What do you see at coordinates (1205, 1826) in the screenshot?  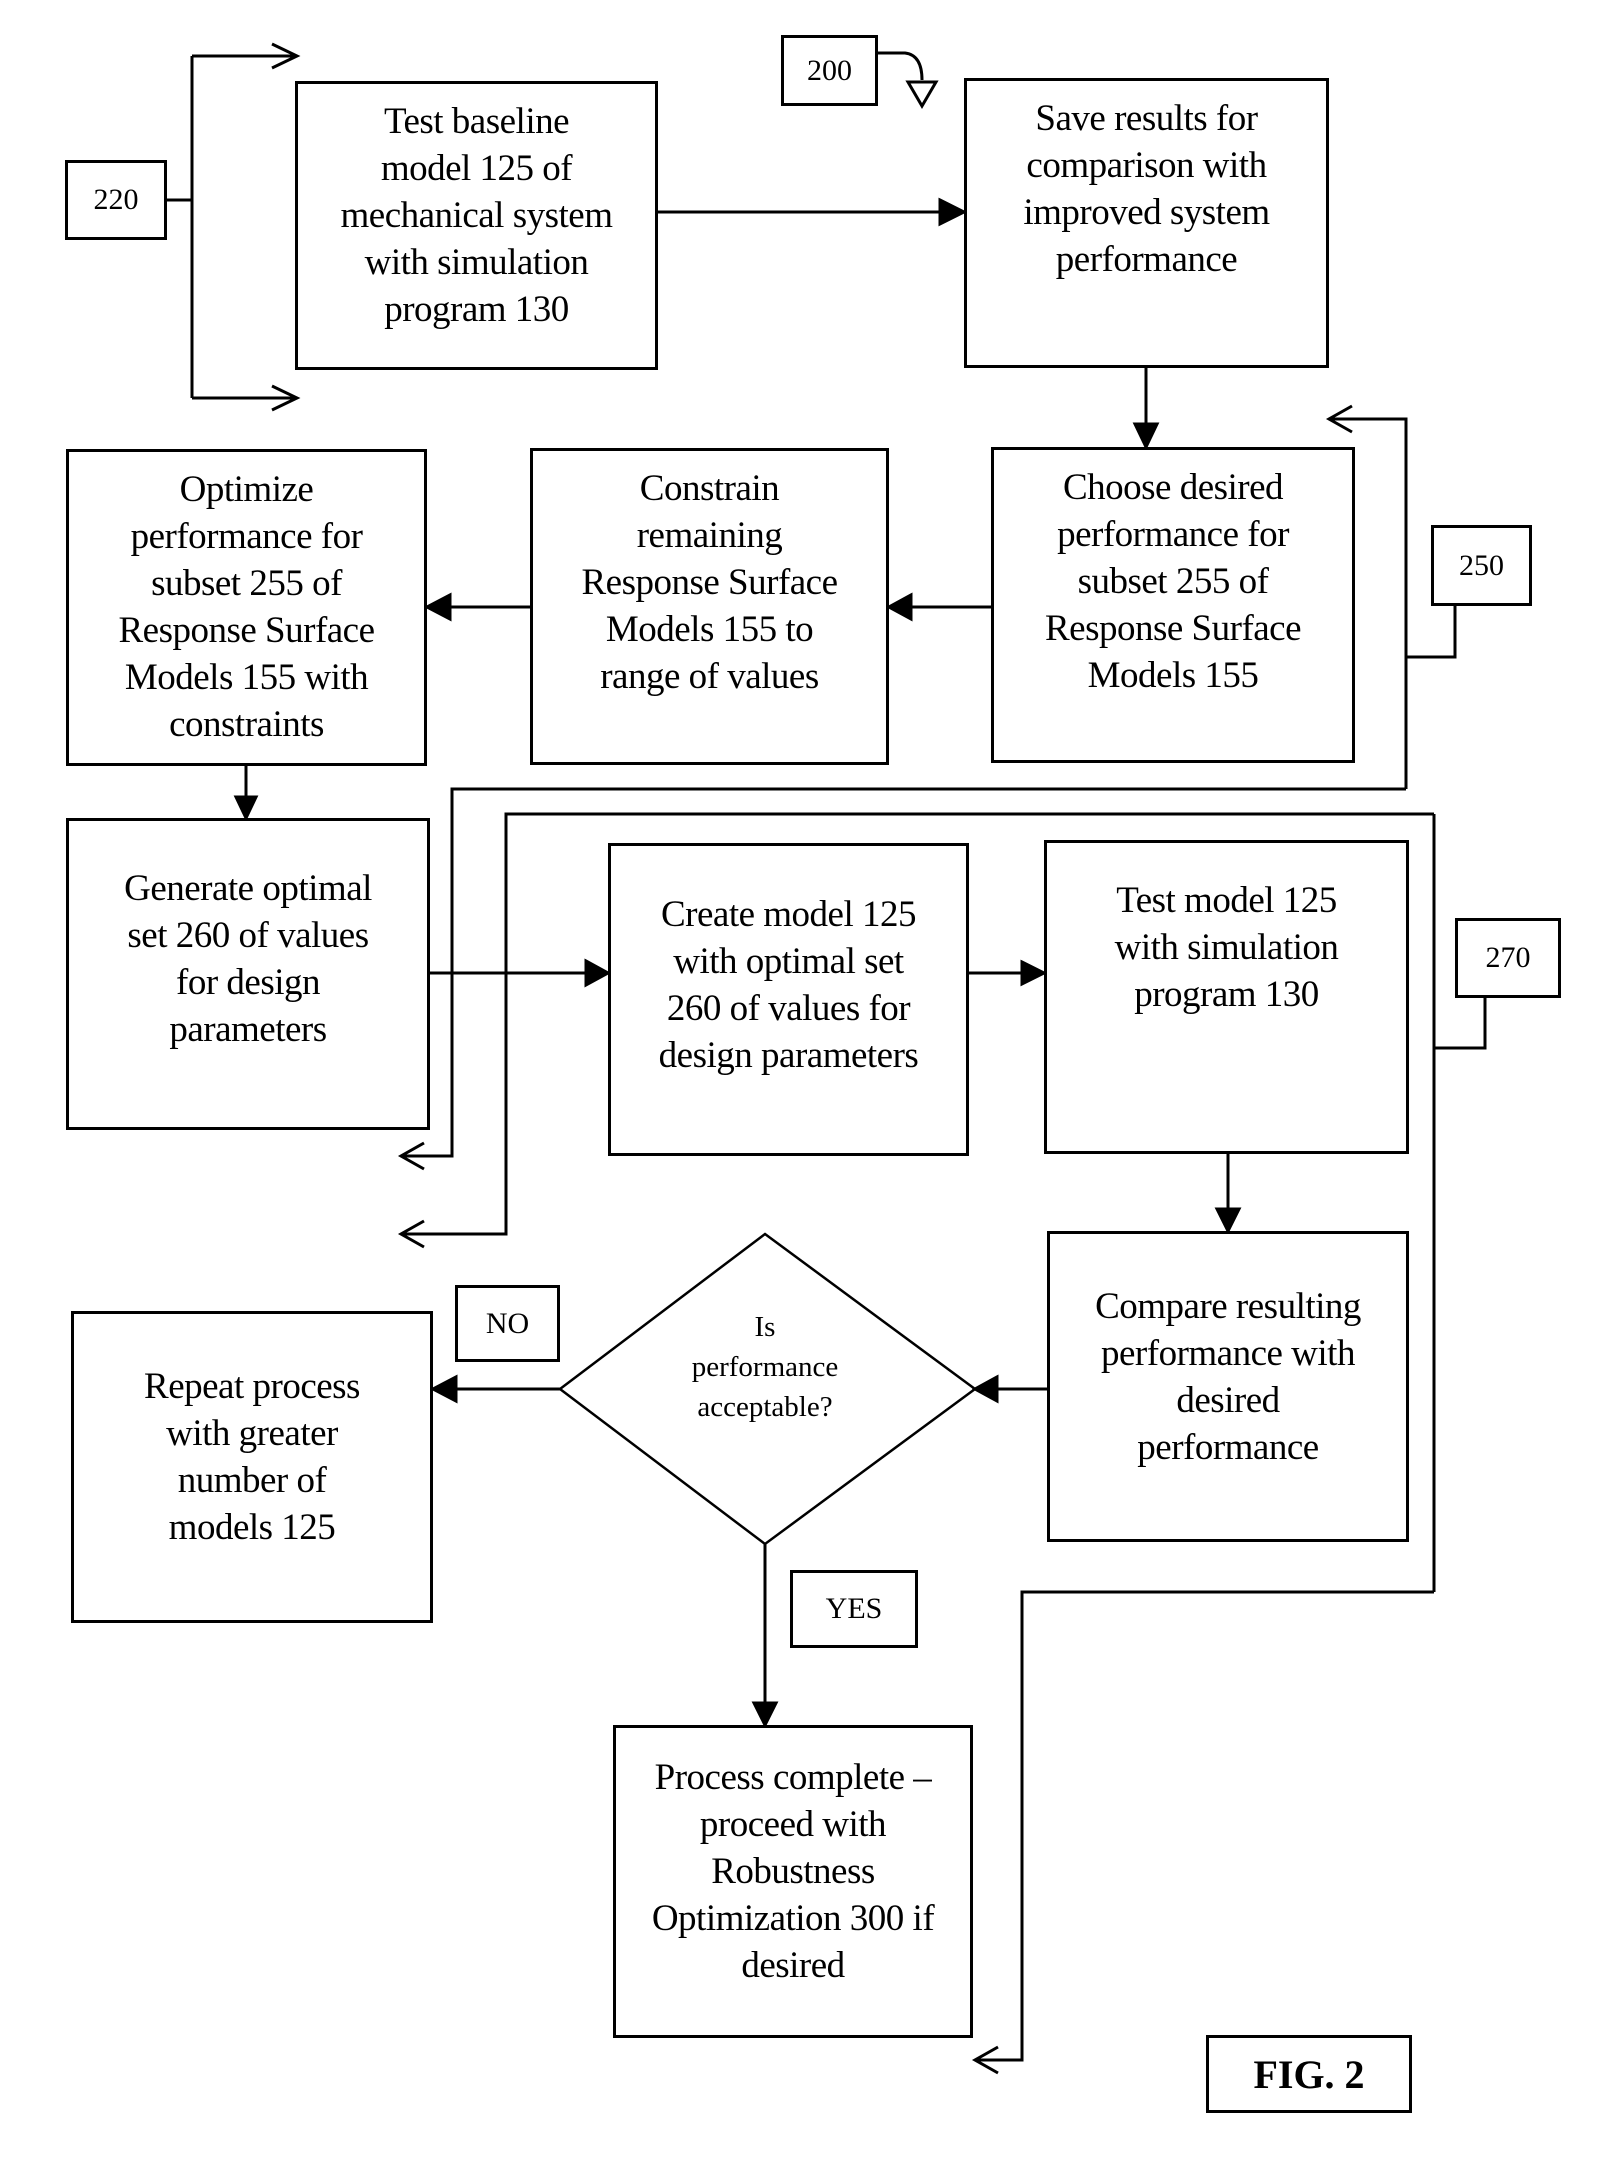 I see `loop-270-lower` at bounding box center [1205, 1826].